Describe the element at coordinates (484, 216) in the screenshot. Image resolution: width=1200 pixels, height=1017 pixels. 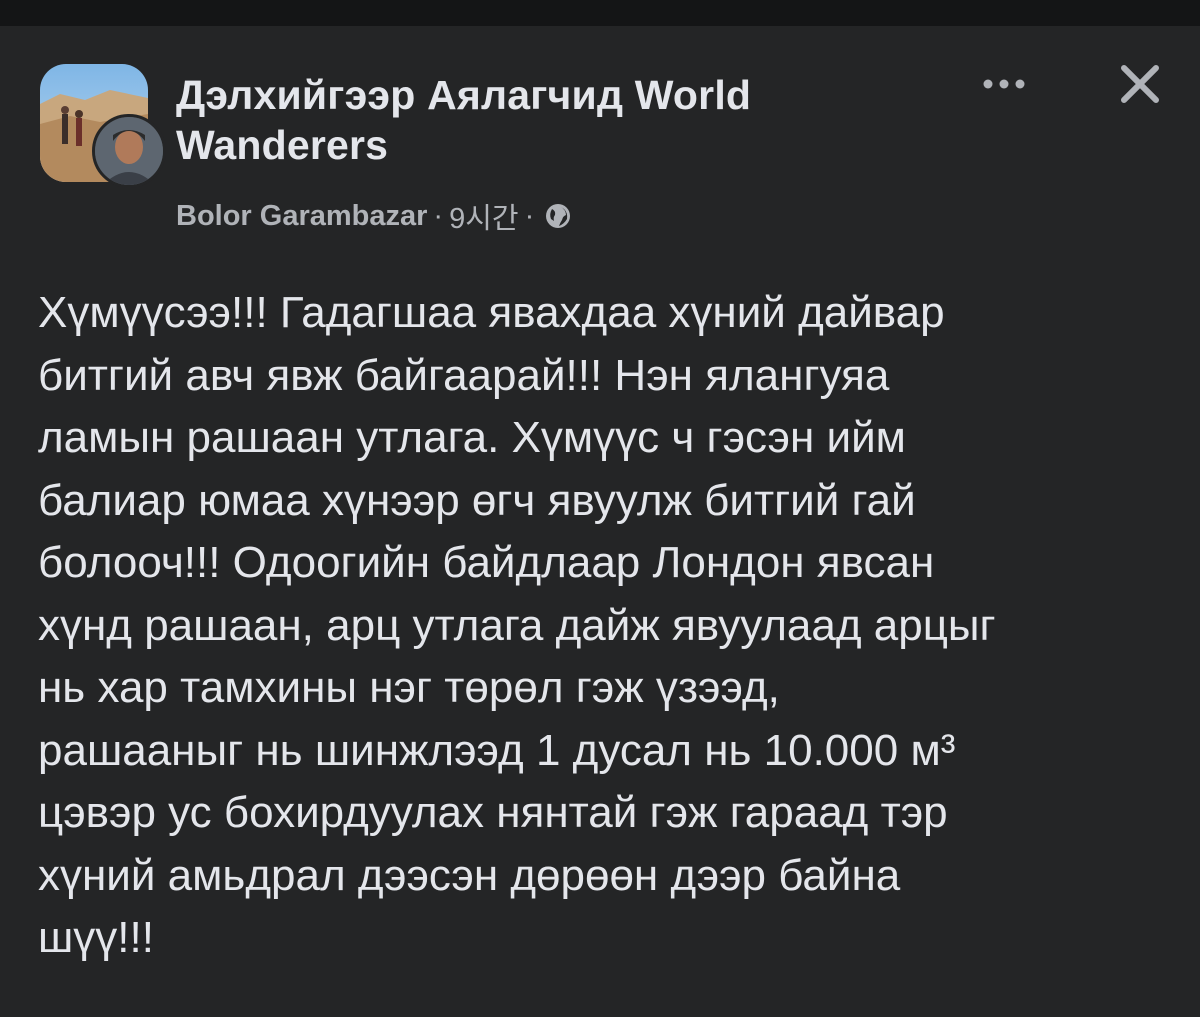
I see `post-time: 9시간` at that location.